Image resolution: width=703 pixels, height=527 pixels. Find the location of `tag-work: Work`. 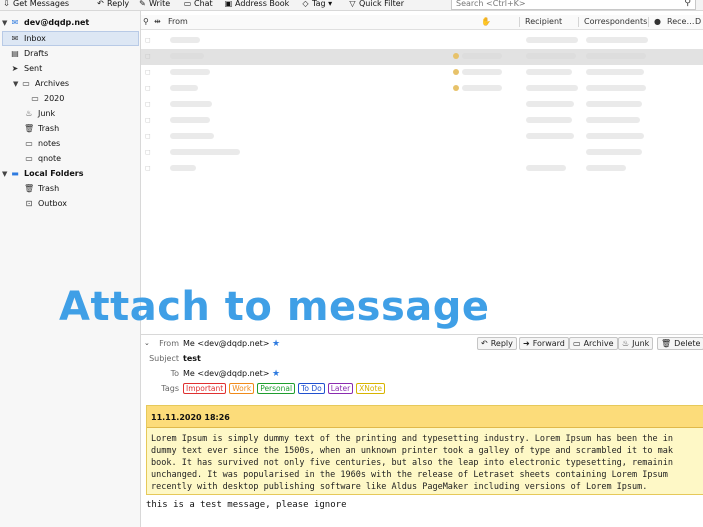

tag-work: Work is located at coordinates (242, 388).